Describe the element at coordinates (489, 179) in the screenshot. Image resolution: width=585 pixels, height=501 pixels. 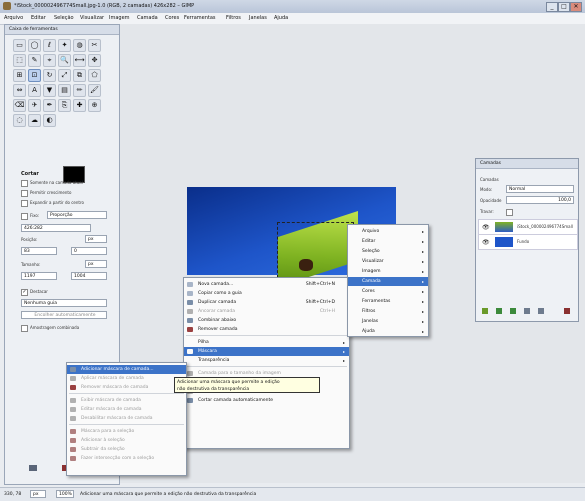
I see `layers-tab: Camadas` at that location.